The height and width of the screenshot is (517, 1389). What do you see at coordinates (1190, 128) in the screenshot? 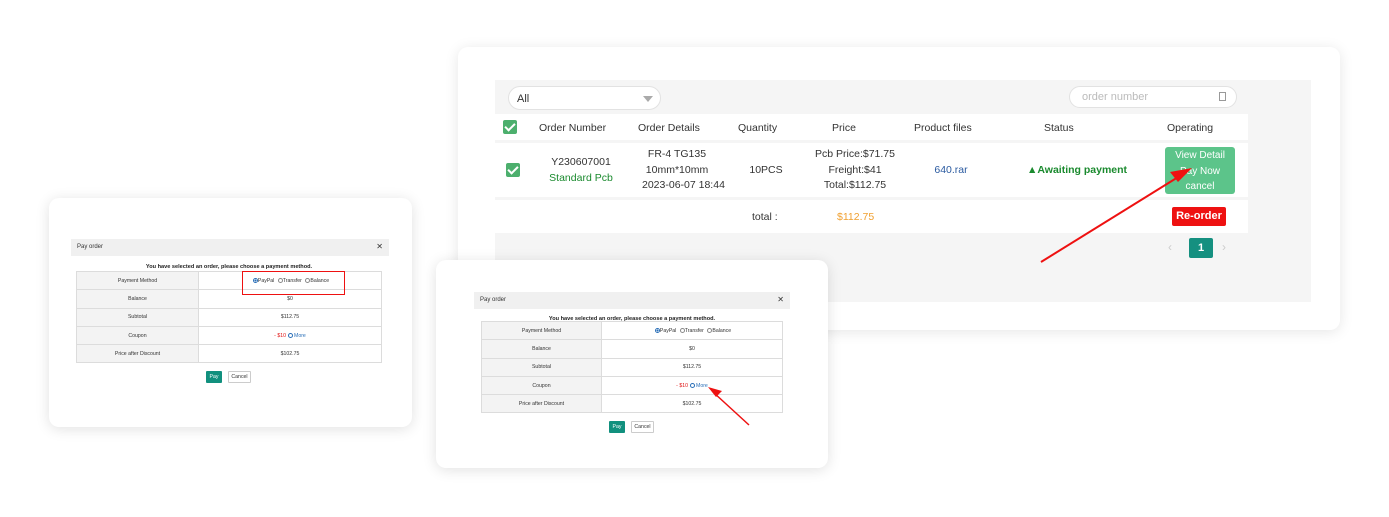
I see `header-operating: Operating` at bounding box center [1190, 128].